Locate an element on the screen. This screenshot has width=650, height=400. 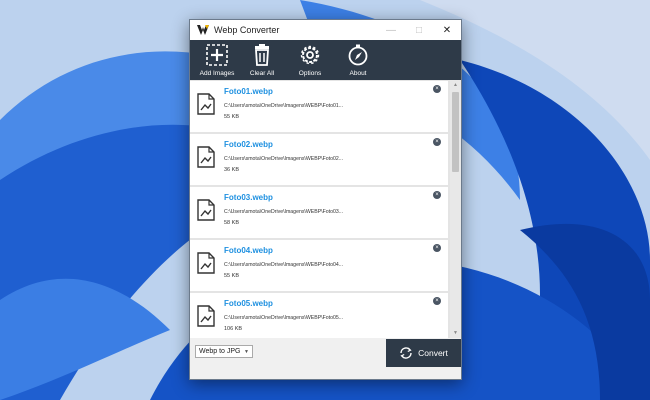
file-size: 106 KB is located at coordinates (233, 329).